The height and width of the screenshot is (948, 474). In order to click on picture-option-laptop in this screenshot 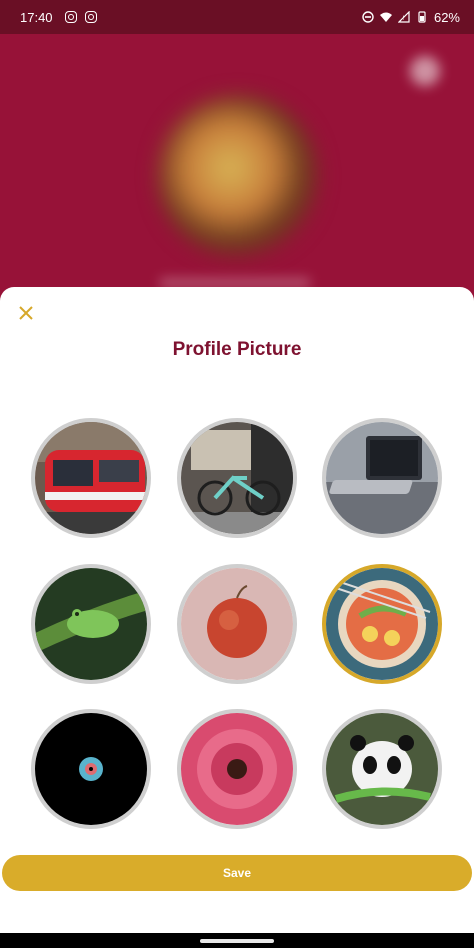, I will do `click(382, 478)`.